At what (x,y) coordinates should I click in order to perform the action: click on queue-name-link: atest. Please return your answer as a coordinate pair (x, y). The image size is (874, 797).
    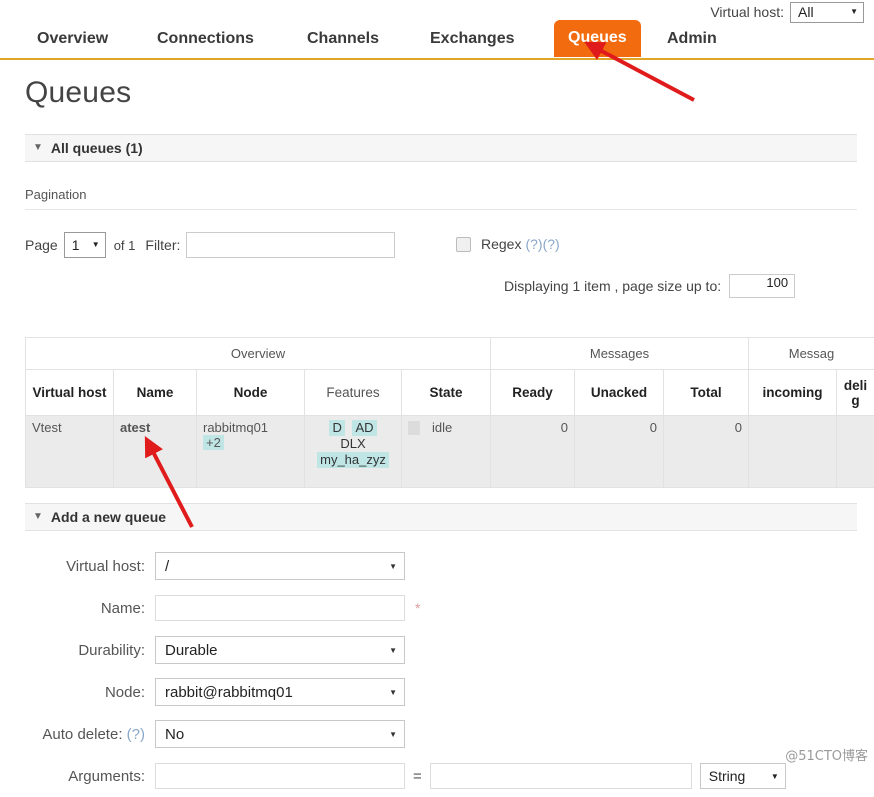
    Looking at the image, I should click on (135, 427).